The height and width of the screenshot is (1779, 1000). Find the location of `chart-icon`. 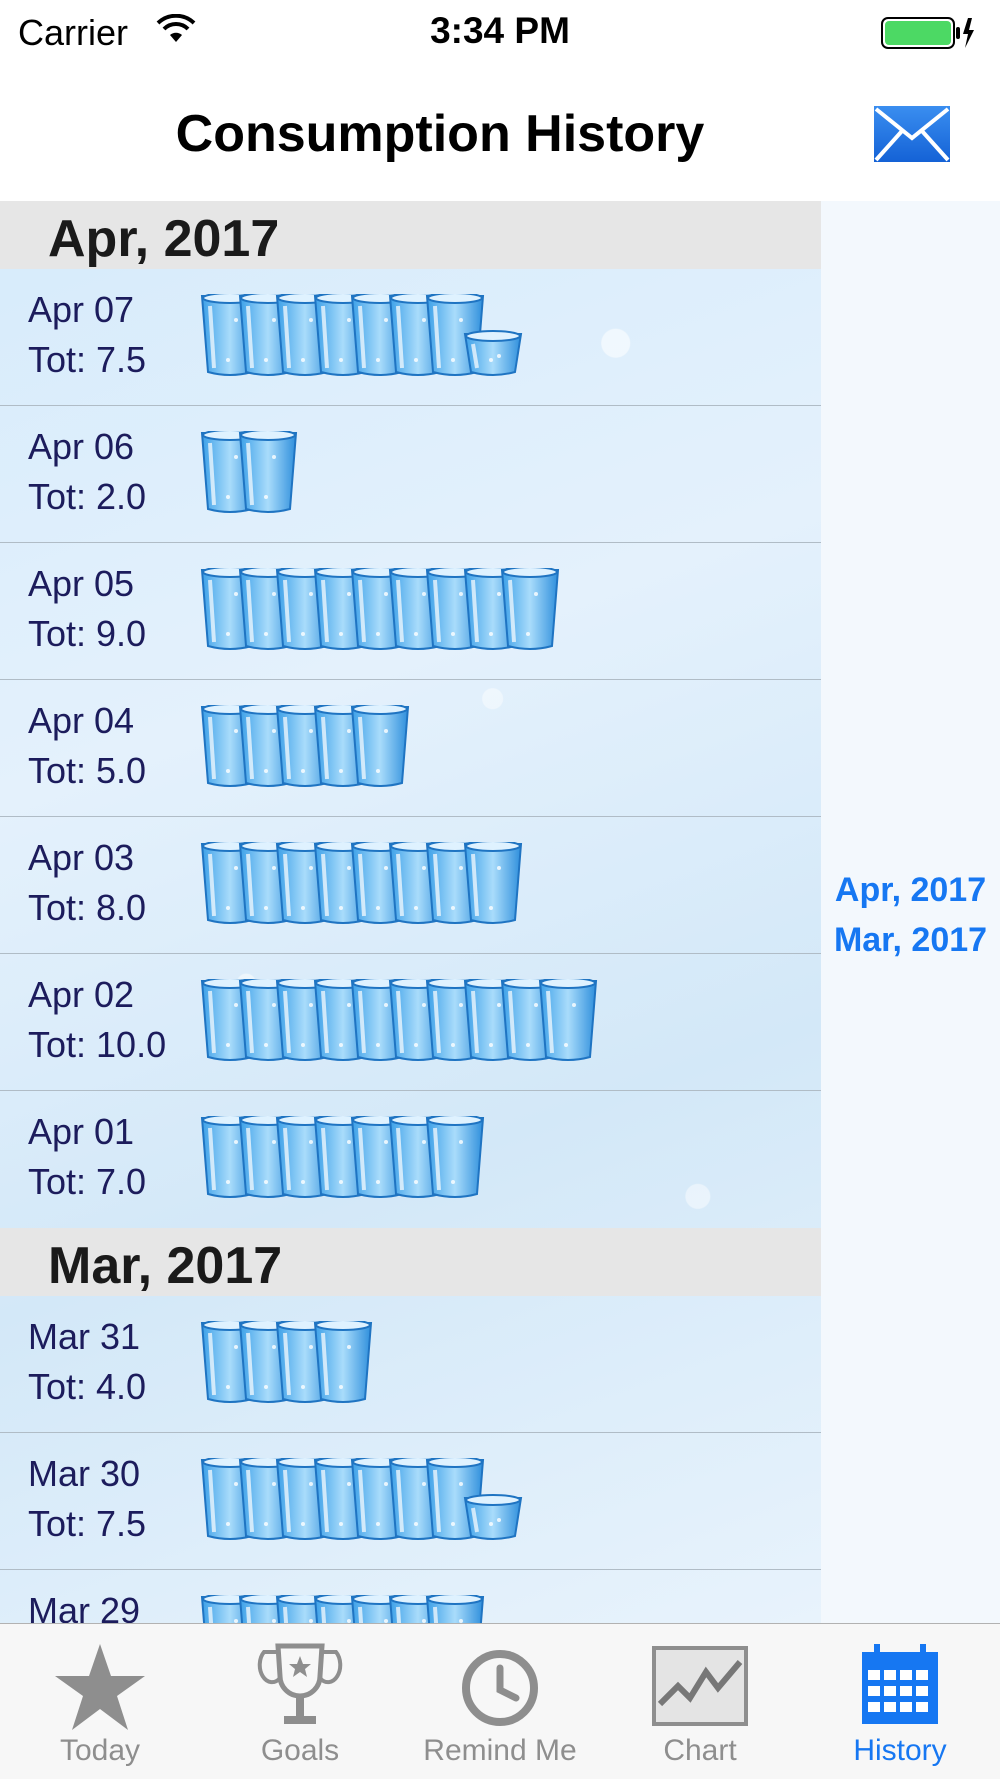

chart-icon is located at coordinates (700, 1686).